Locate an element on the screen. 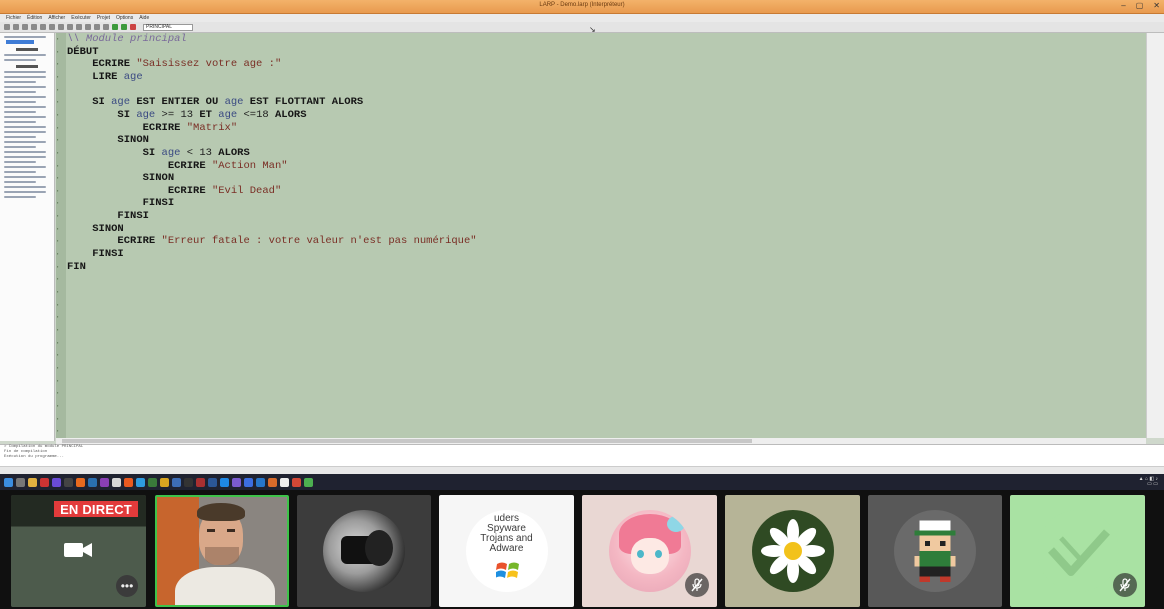 This screenshot has height=609, width=1164. anime-avatar-tile is located at coordinates (649, 551).